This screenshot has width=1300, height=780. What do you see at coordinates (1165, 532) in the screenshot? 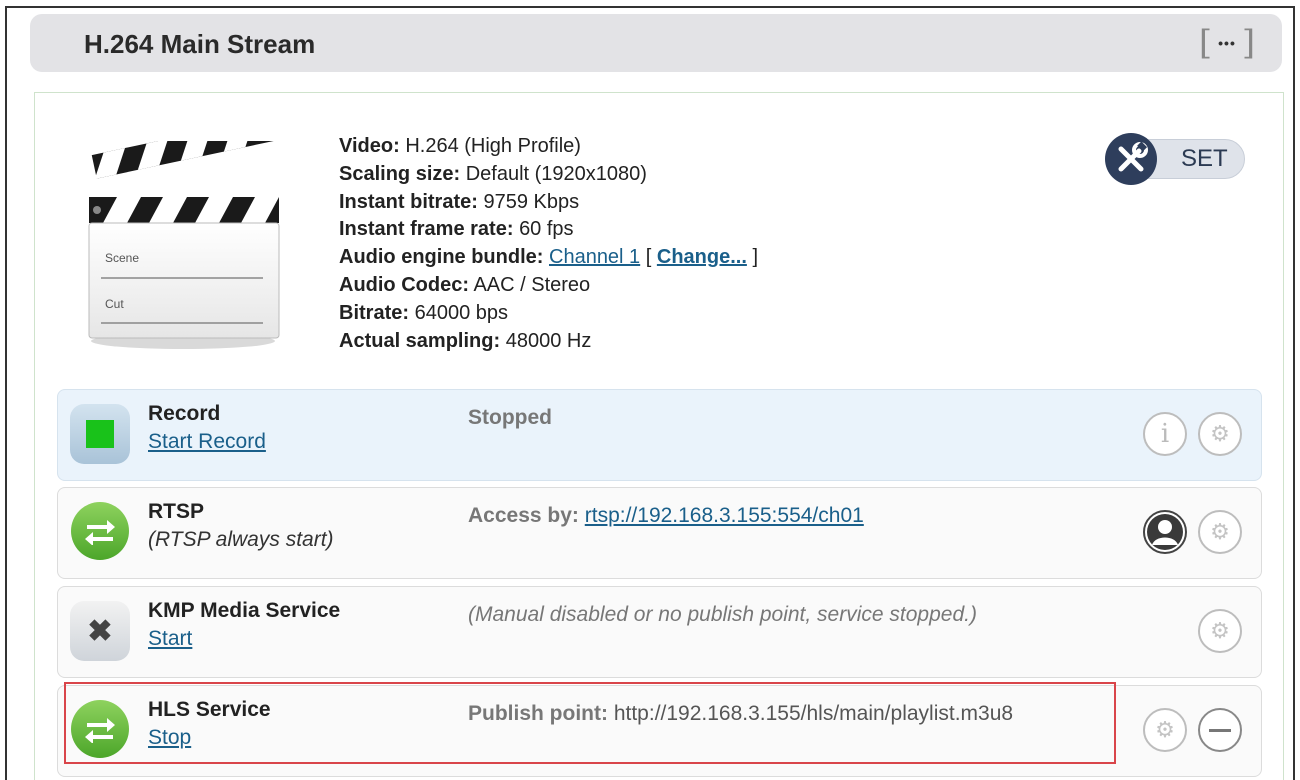
I see `user-icon` at bounding box center [1165, 532].